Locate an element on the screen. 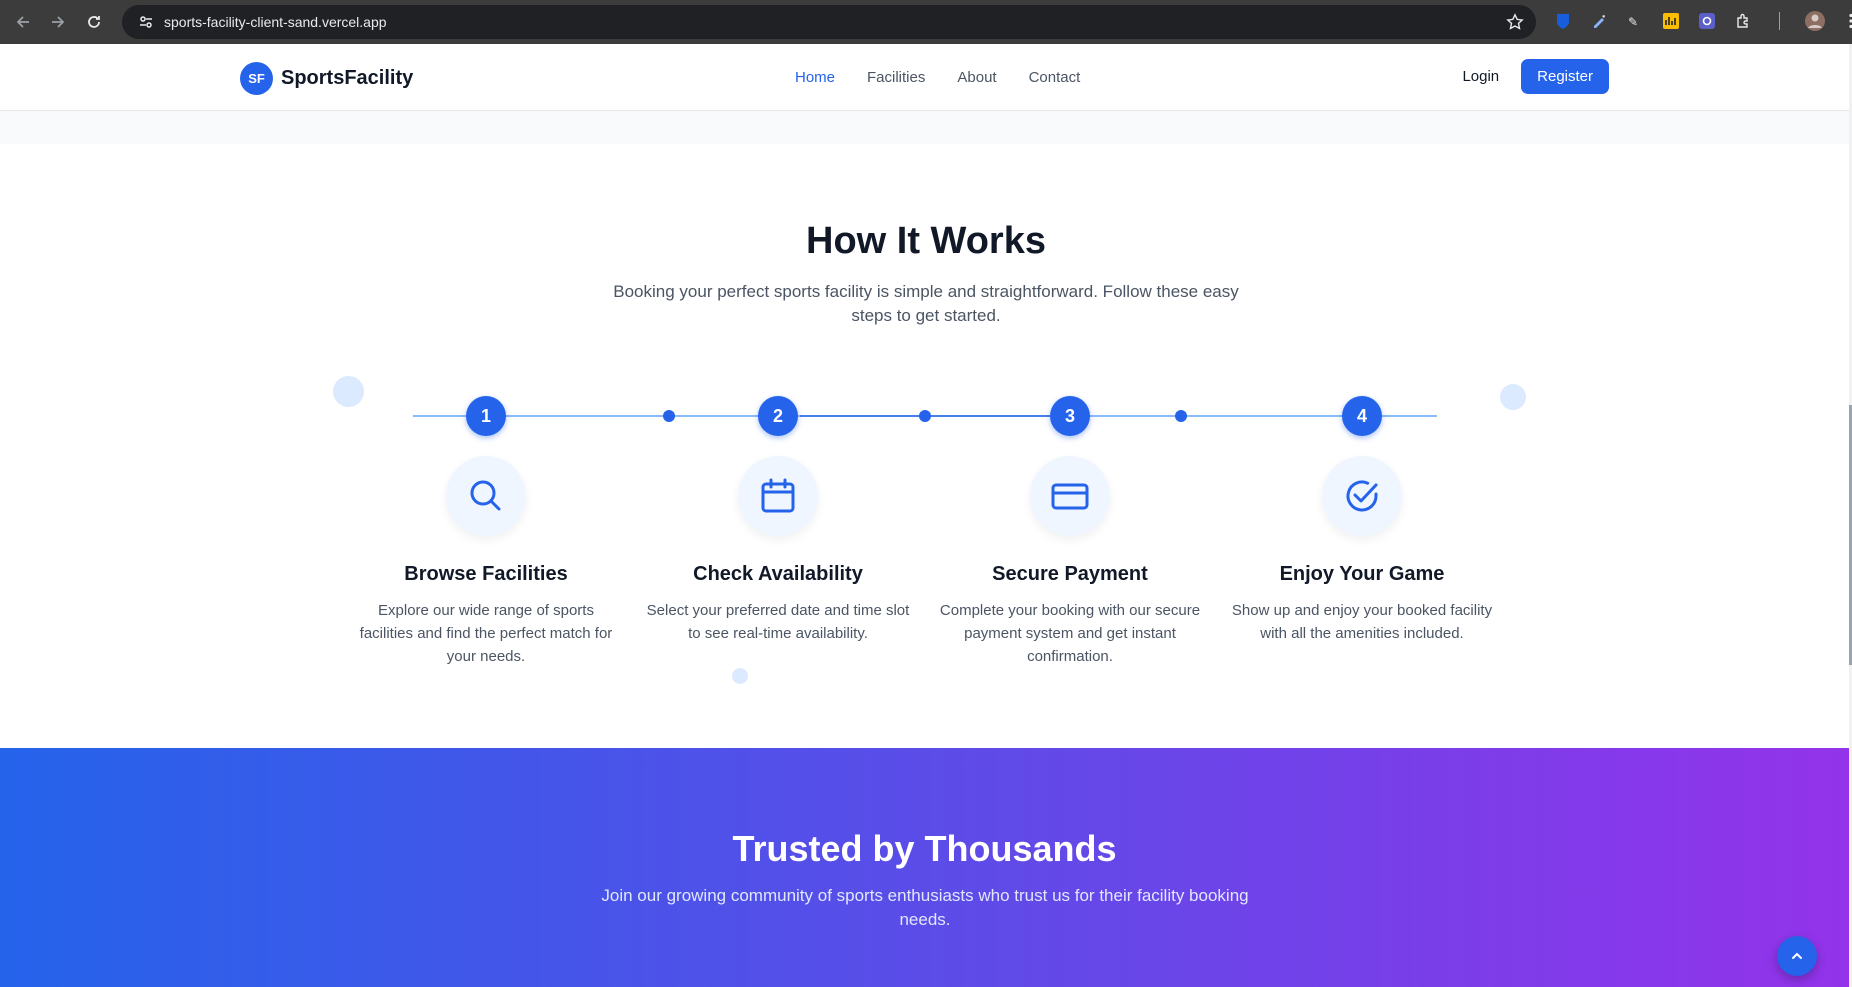 This screenshot has height=987, width=1852. credit-card-icon is located at coordinates (1070, 496).